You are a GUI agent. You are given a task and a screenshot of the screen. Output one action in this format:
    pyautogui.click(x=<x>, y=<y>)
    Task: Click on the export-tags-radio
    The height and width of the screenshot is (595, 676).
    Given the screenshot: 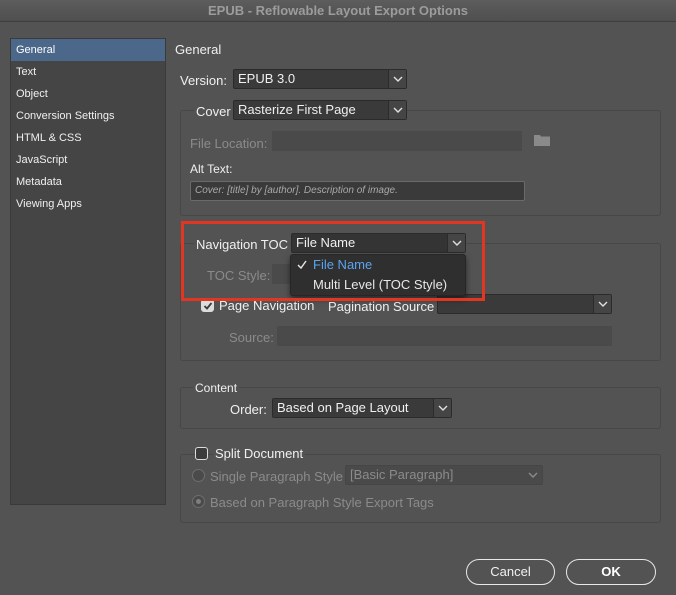 What is the action you would take?
    pyautogui.click(x=198, y=501)
    